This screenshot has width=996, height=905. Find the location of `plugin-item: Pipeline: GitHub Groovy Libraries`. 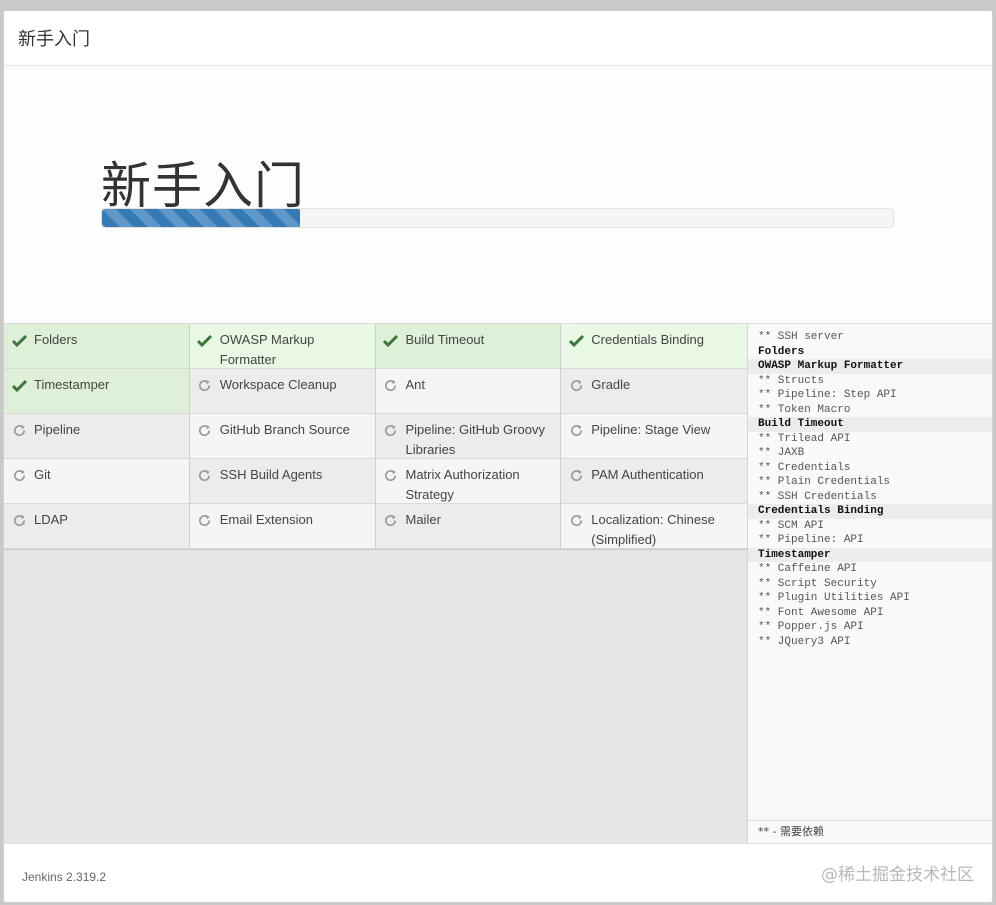

plugin-item: Pipeline: GitHub Groovy Libraries is located at coordinates (468, 436).